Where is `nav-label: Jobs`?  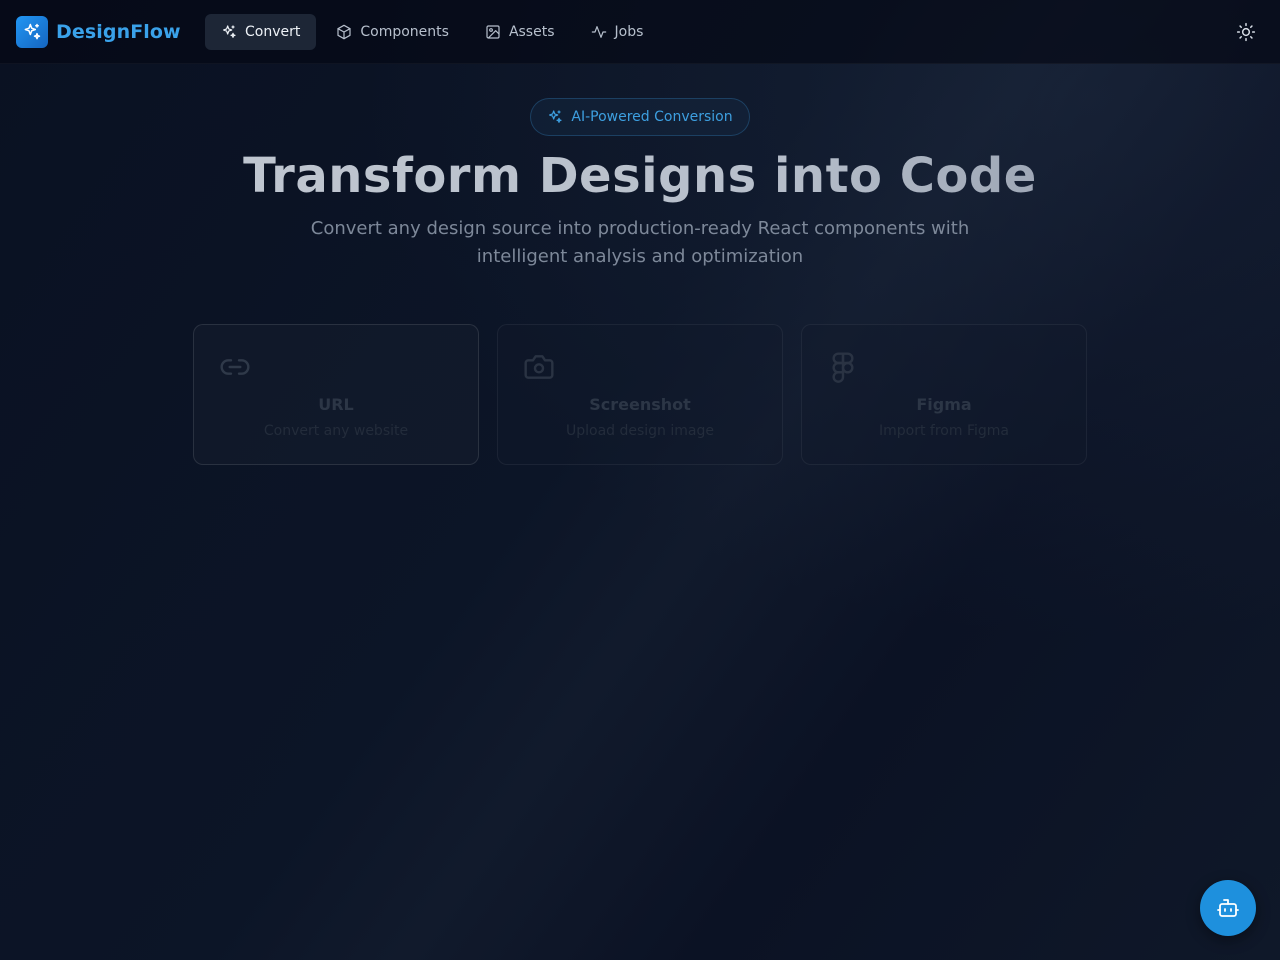 nav-label: Jobs is located at coordinates (629, 32).